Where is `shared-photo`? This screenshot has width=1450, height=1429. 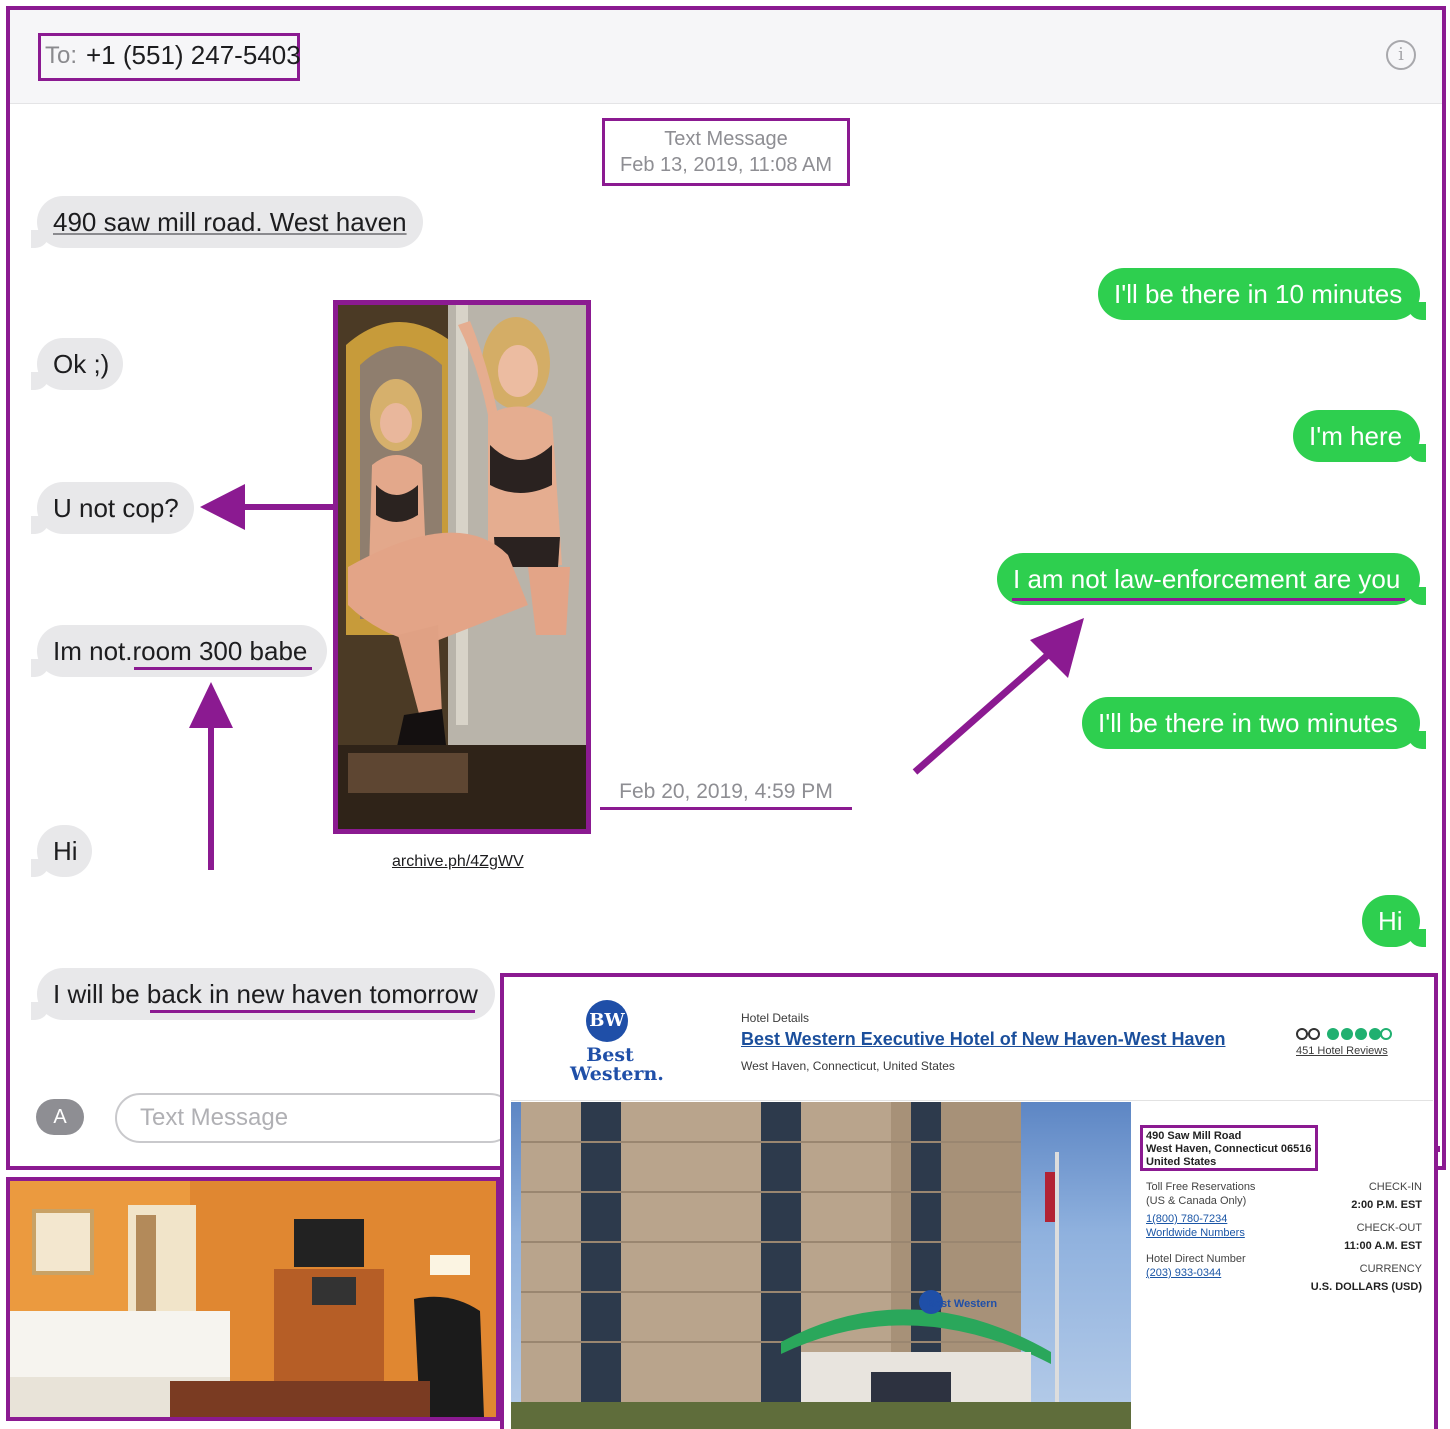 shared-photo is located at coordinates (462, 567).